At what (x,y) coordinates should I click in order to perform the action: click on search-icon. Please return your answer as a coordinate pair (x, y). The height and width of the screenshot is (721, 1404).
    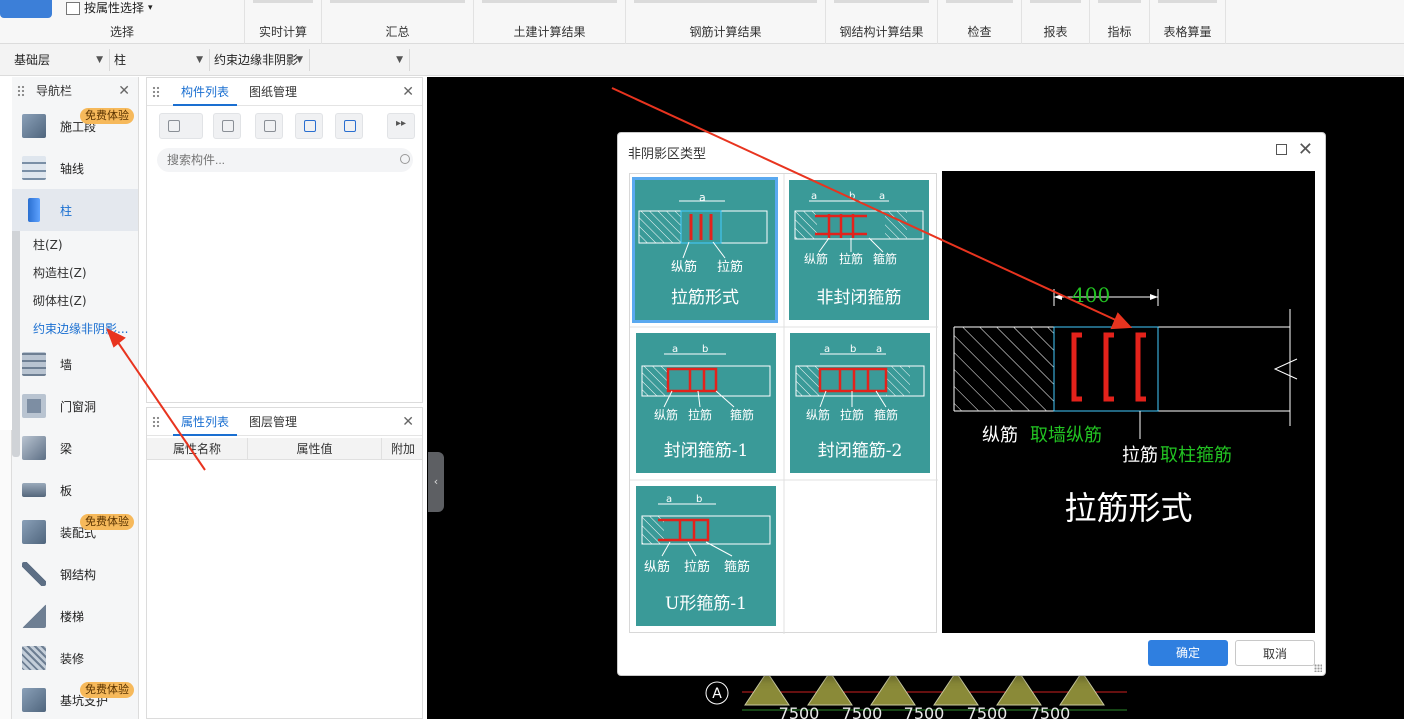
    Looking at the image, I should click on (405, 159).